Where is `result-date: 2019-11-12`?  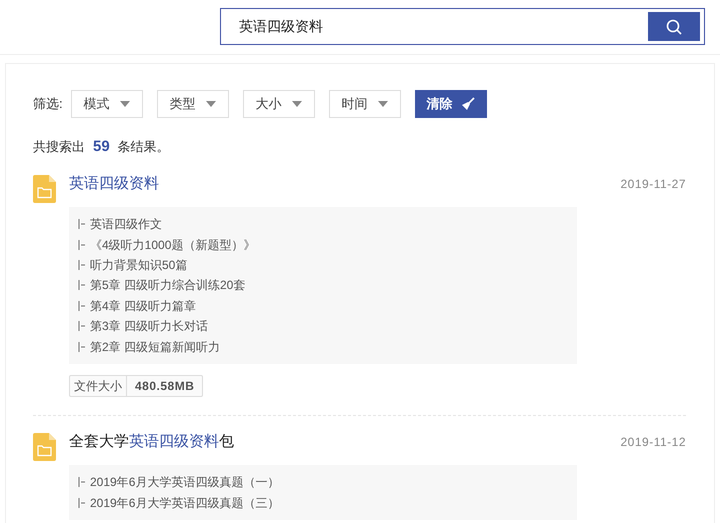 result-date: 2019-11-12 is located at coordinates (653, 442).